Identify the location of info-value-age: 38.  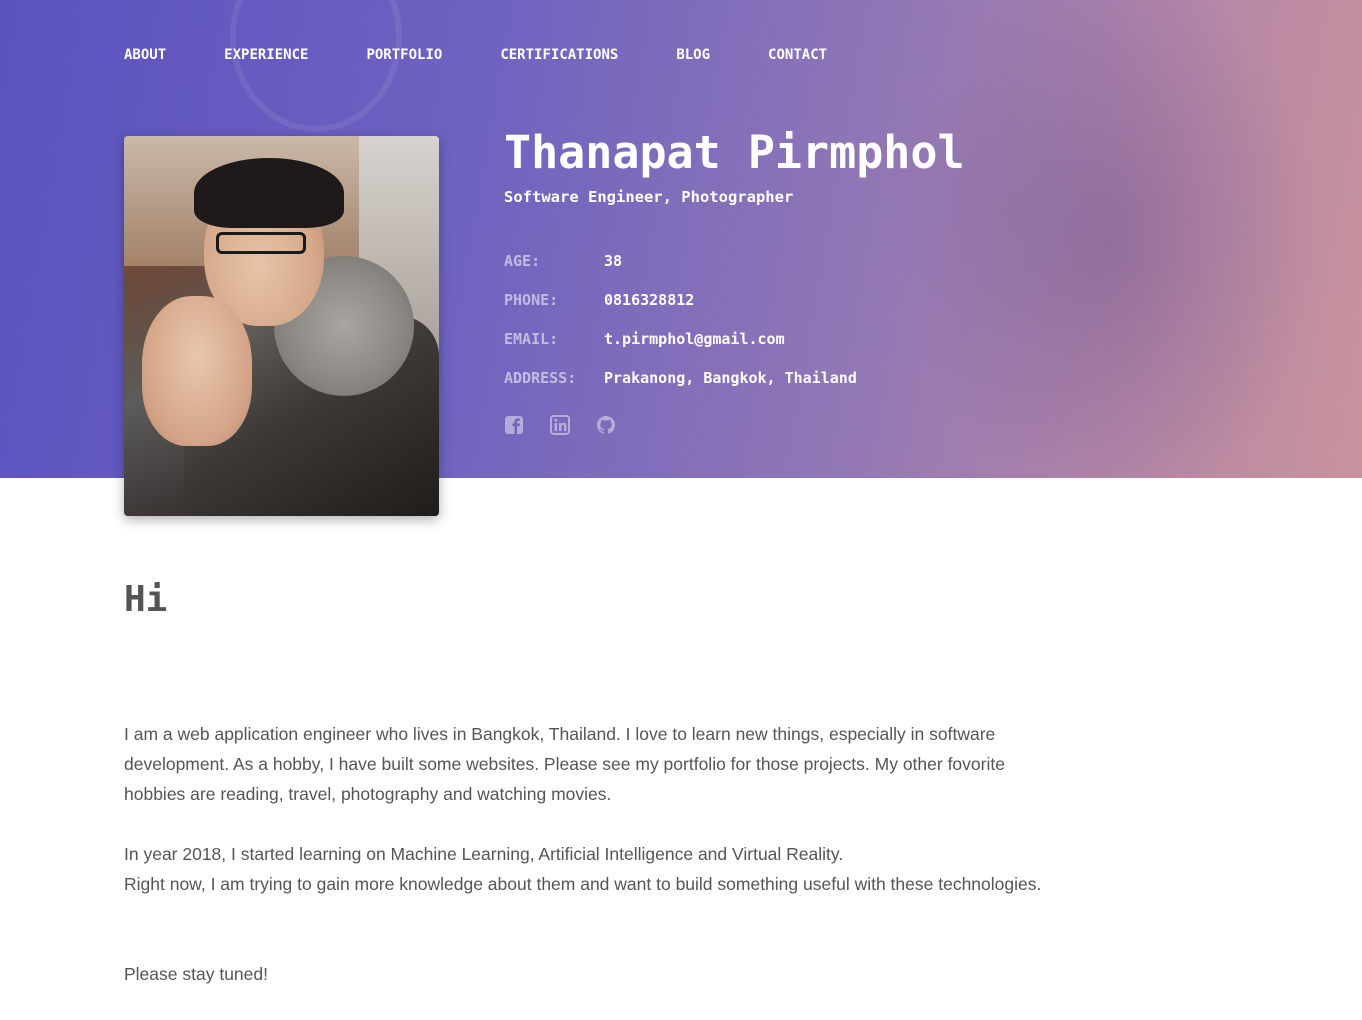
(613, 261).